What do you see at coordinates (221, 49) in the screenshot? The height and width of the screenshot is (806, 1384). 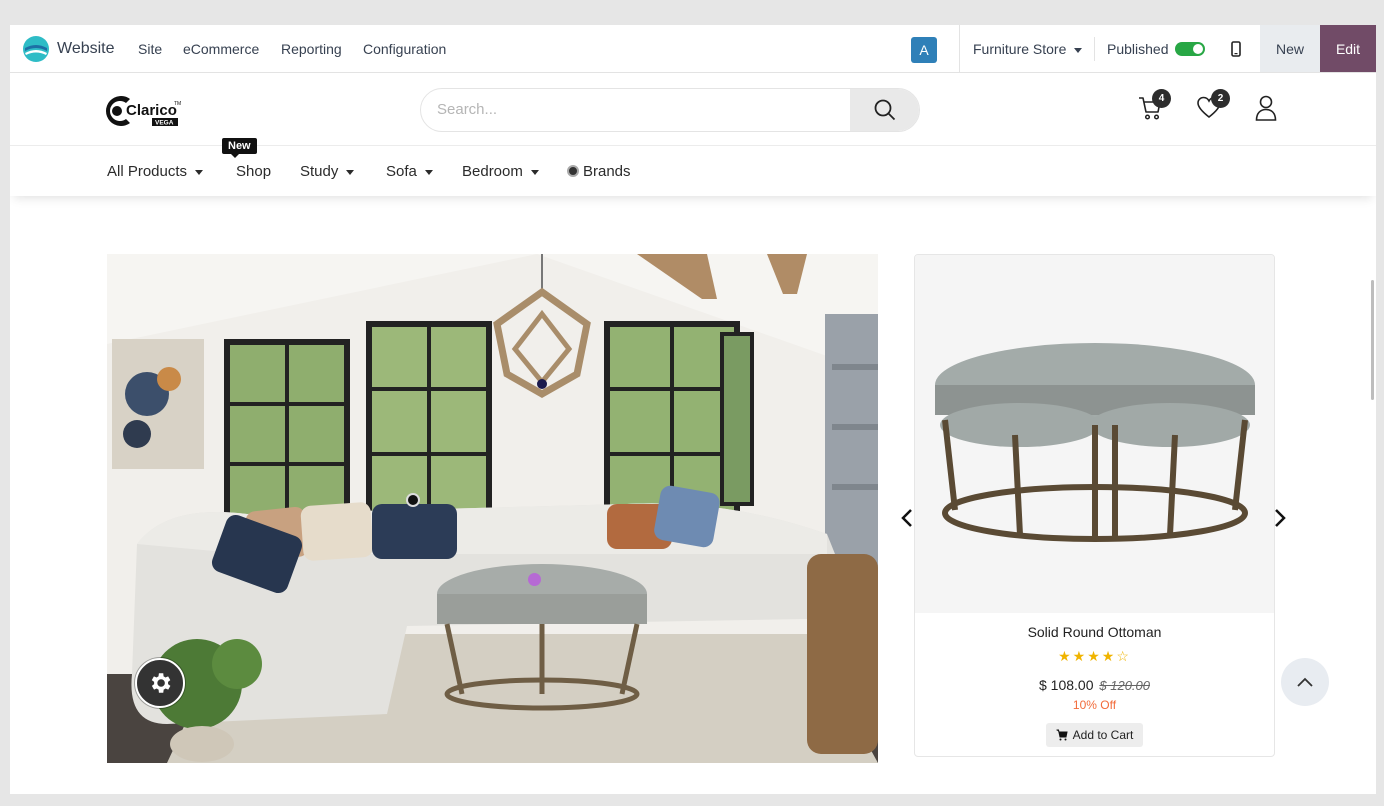 I see `menu-ecommerce: eCommerce` at bounding box center [221, 49].